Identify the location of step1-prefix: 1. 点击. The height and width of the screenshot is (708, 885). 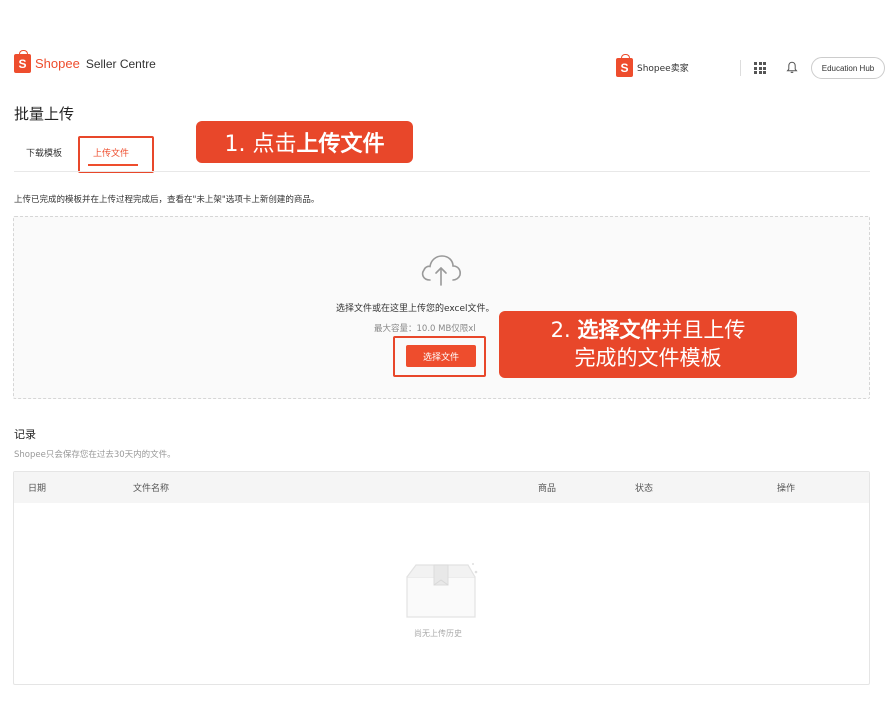
(260, 144).